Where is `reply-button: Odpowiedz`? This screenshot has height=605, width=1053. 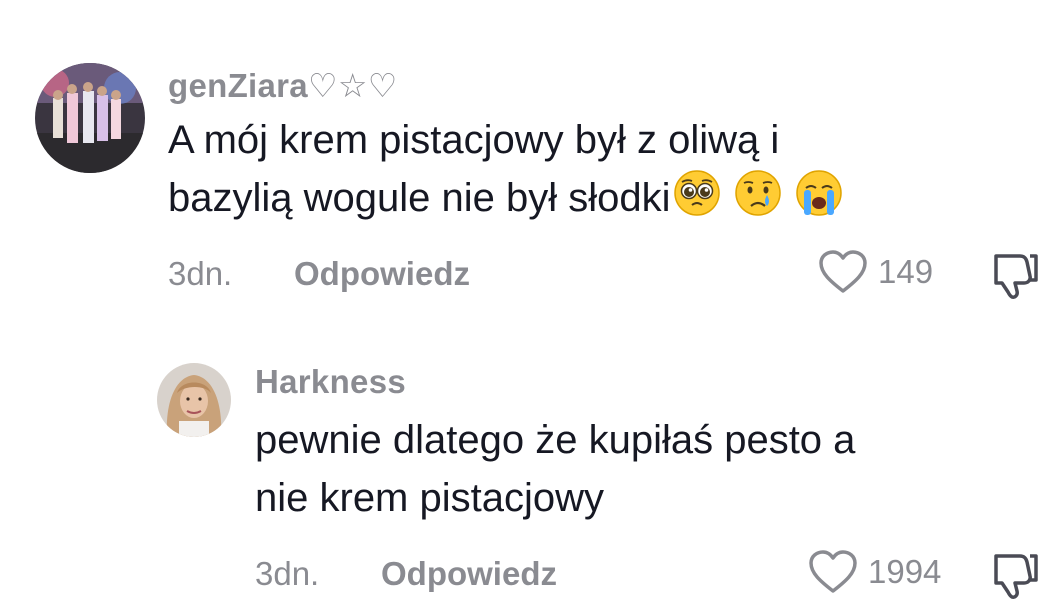
reply-button: Odpowiedz is located at coordinates (469, 574).